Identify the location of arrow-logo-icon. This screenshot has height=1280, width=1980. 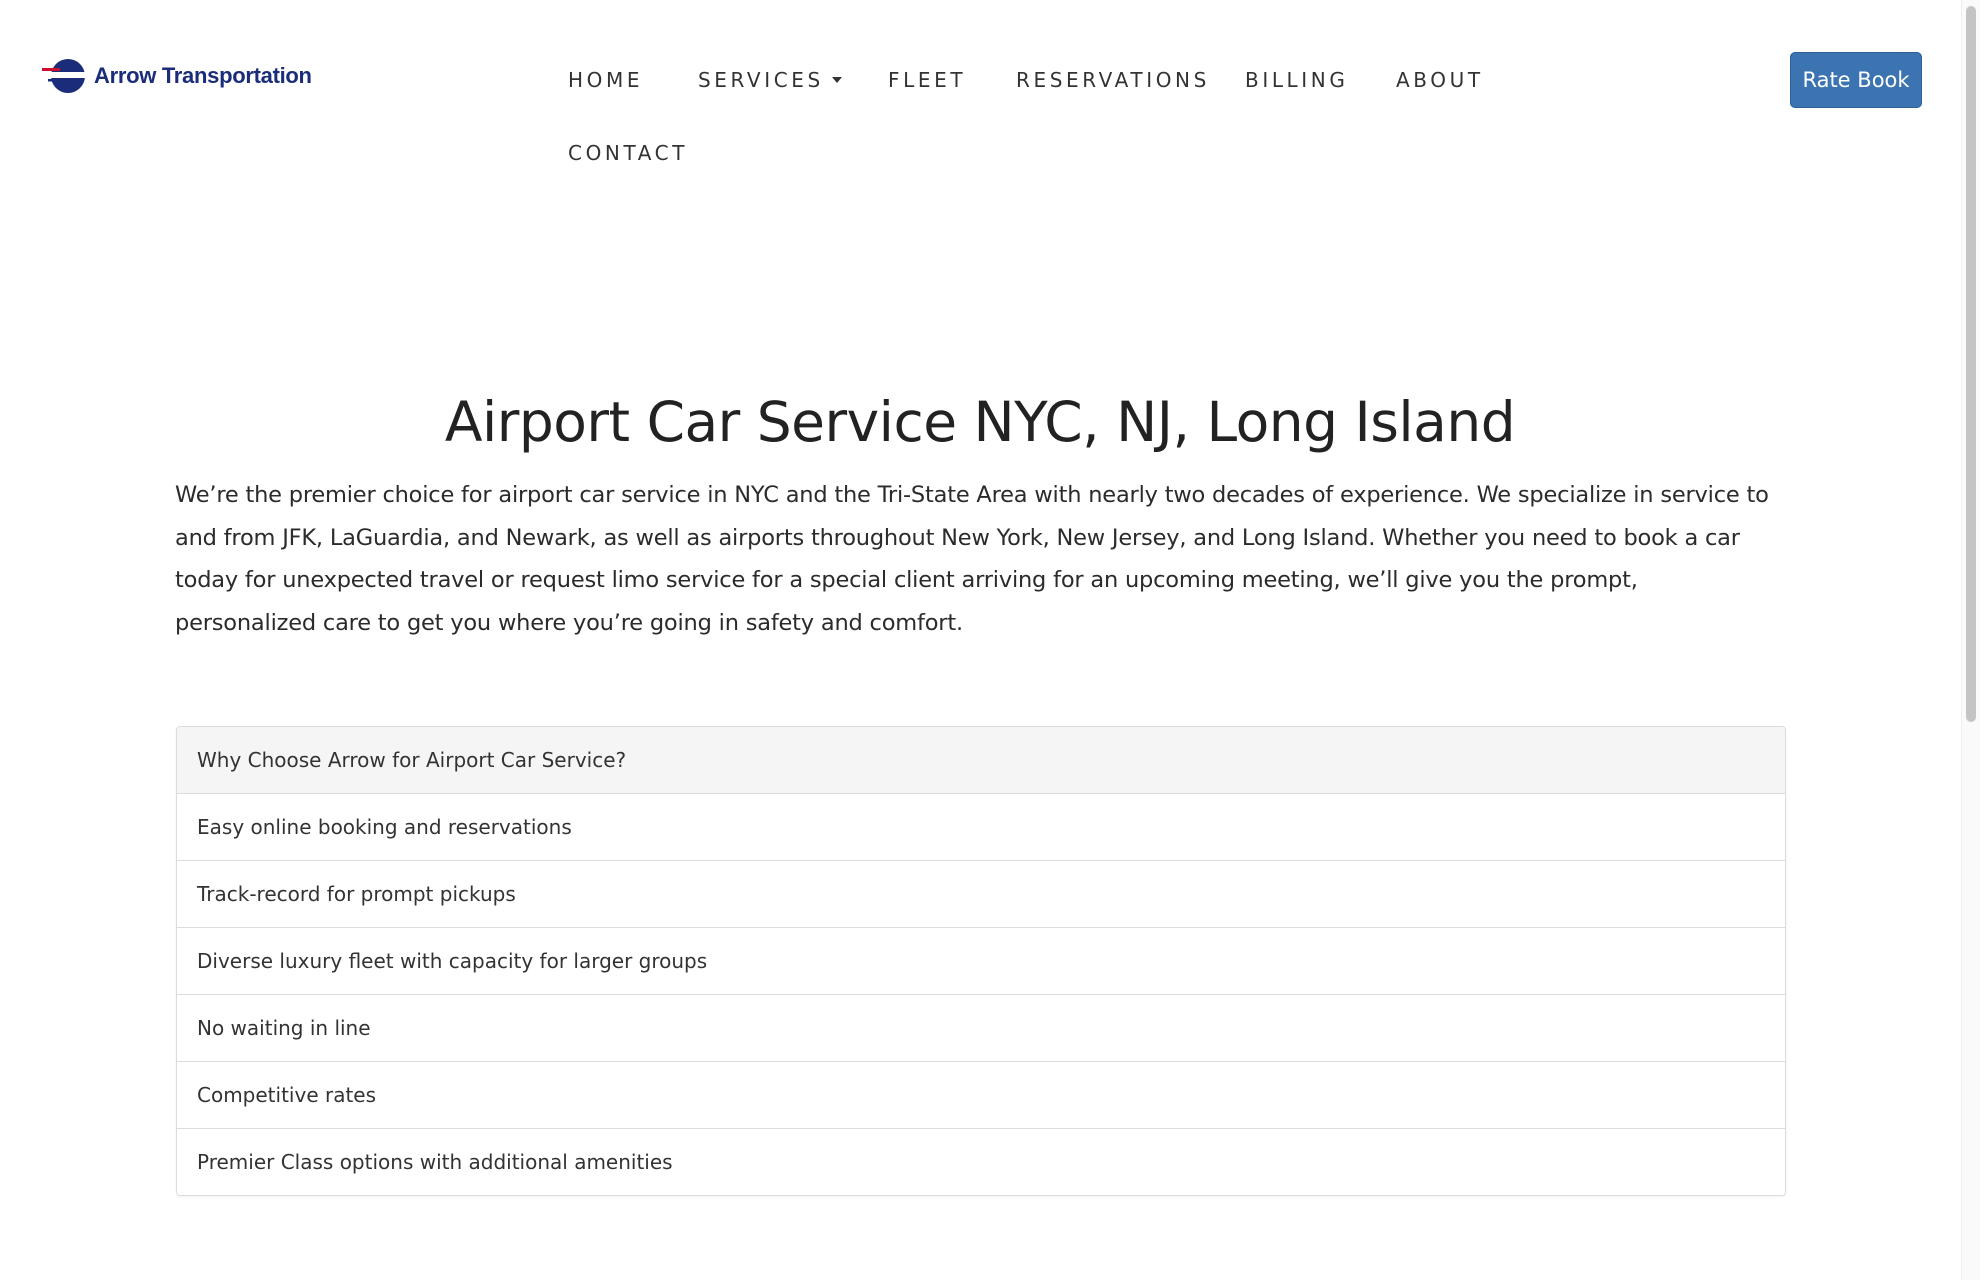
(65, 76).